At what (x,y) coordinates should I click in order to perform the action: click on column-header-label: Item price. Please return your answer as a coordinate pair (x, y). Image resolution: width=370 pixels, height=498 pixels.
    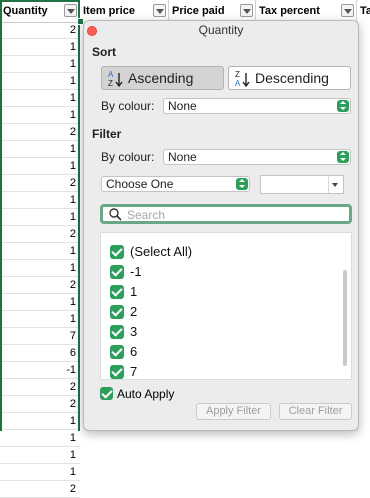
    Looking at the image, I should click on (109, 11).